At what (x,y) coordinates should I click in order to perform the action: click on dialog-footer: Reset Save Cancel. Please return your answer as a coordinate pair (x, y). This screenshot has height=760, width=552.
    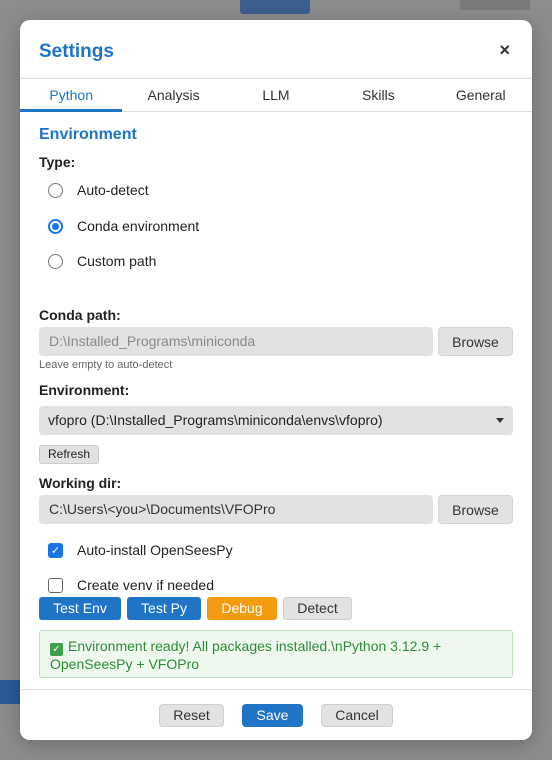
    Looking at the image, I should click on (276, 714).